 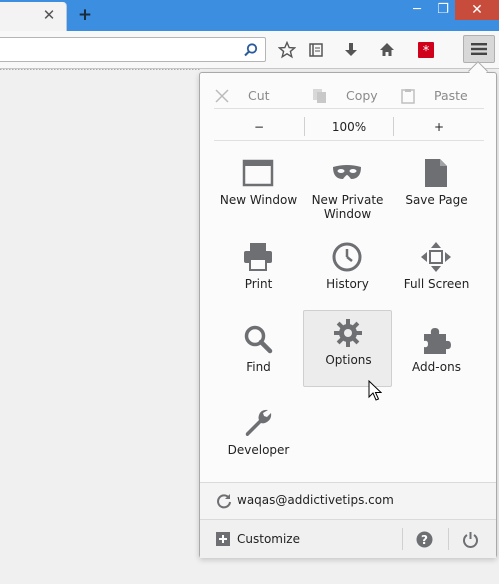 I want to click on tab-close-icon: ✕, so click(x=49, y=15).